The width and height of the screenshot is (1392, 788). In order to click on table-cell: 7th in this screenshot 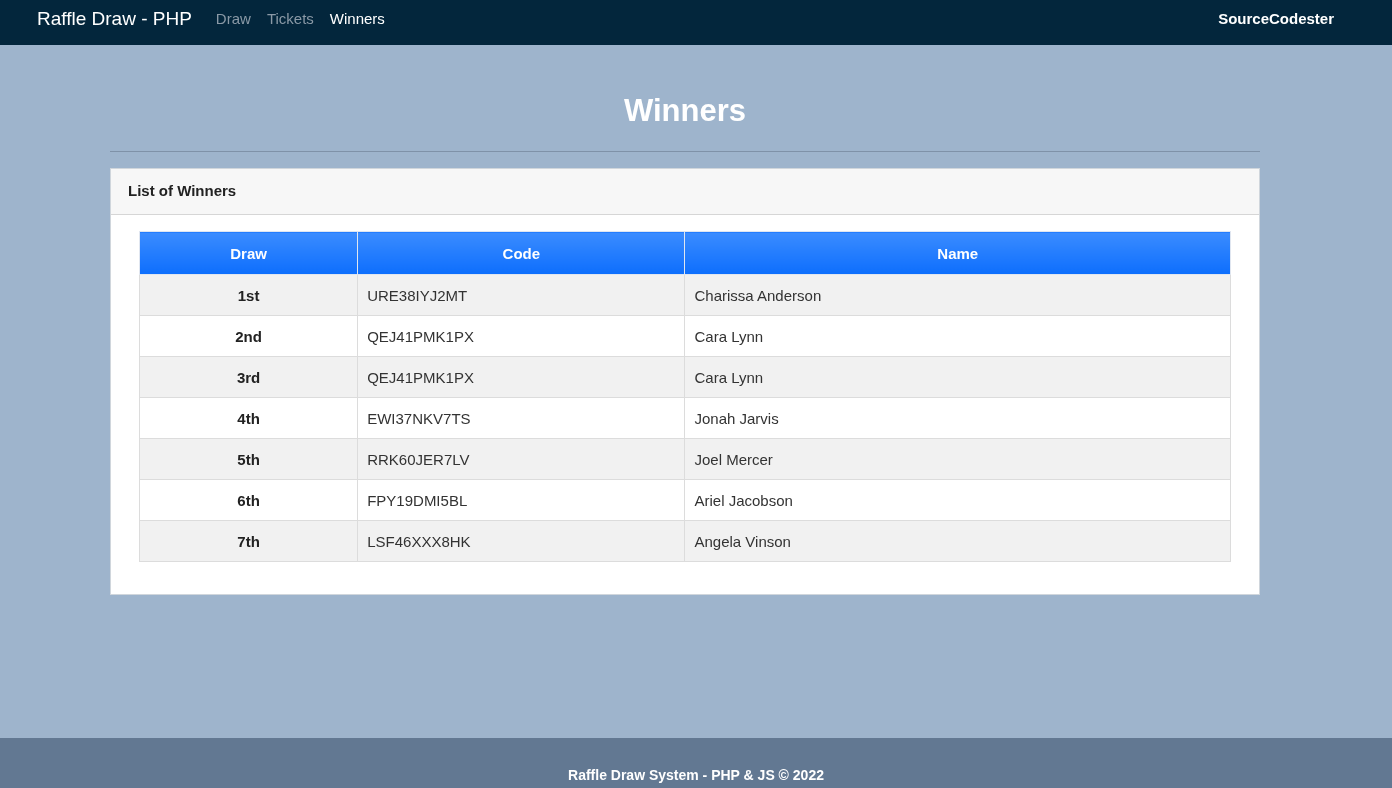, I will do `click(248, 541)`.